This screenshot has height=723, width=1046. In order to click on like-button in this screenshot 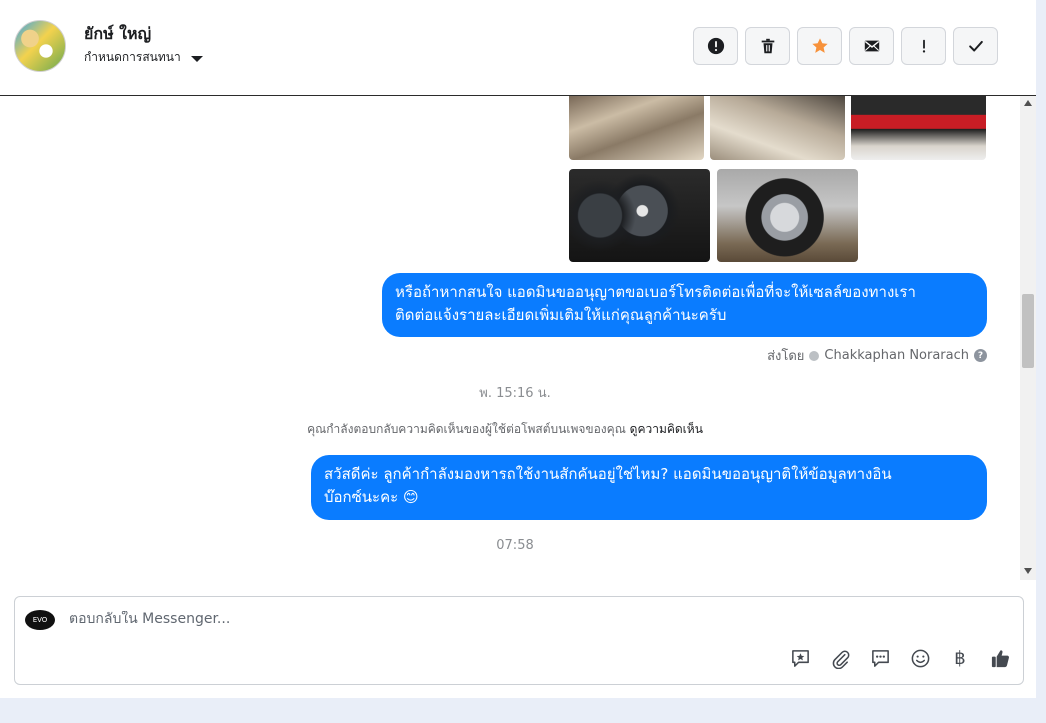, I will do `click(1000, 658)`.